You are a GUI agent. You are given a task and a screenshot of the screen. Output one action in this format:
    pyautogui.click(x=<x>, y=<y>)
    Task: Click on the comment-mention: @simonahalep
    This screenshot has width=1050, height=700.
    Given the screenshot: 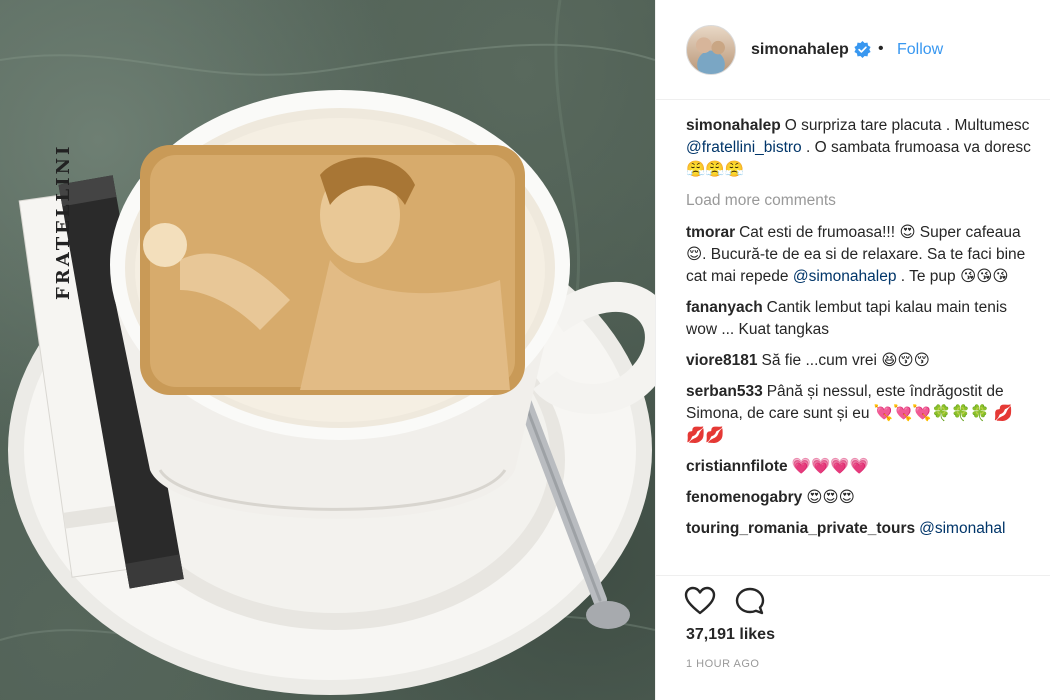 What is the action you would take?
    pyautogui.click(x=845, y=276)
    